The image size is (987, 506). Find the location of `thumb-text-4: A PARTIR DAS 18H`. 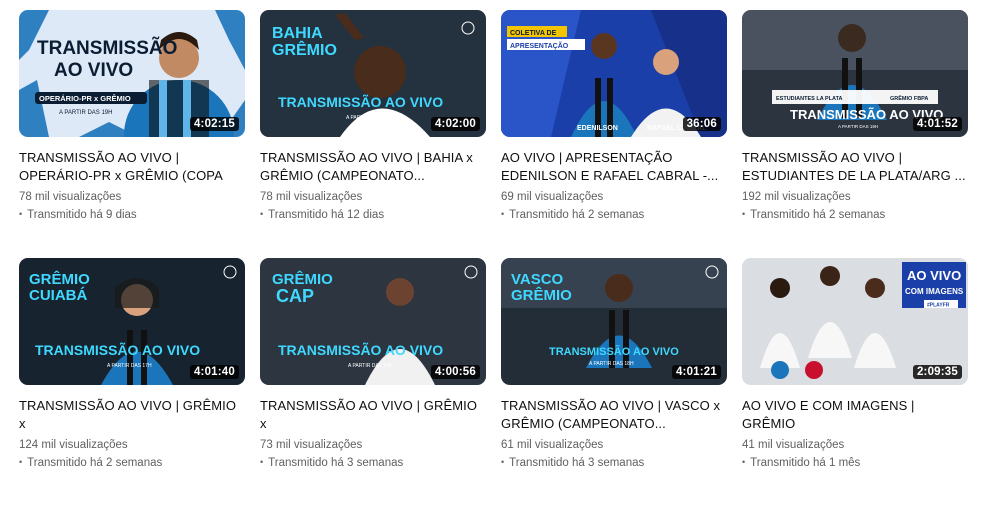

thumb-text-4: A PARTIR DAS 18H is located at coordinates (611, 364).